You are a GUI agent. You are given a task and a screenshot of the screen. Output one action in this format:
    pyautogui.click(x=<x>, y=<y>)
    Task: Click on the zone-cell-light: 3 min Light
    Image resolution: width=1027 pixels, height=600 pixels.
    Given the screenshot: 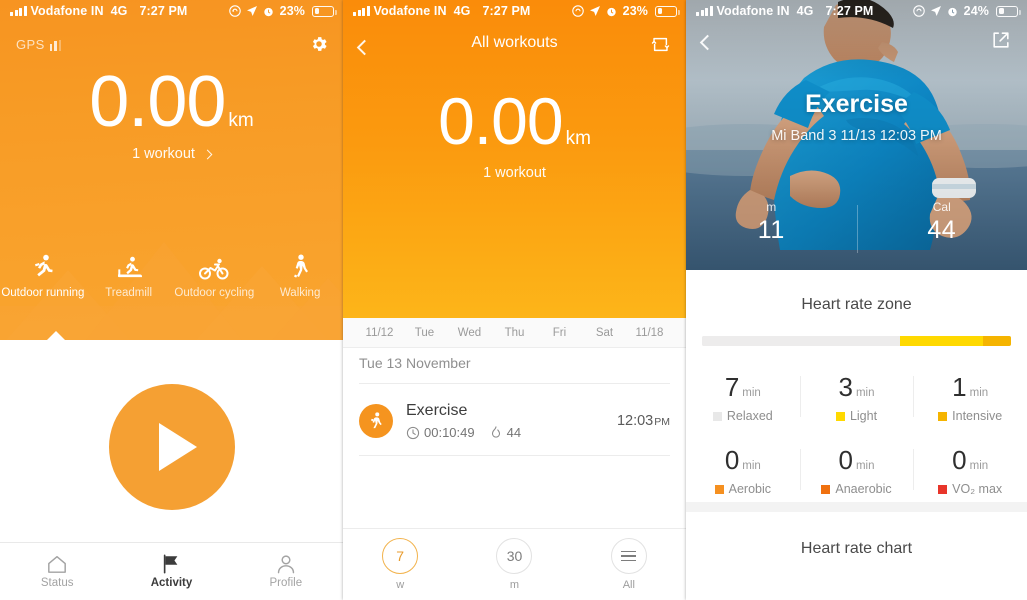 What is the action you would take?
    pyautogui.click(x=856, y=397)
    